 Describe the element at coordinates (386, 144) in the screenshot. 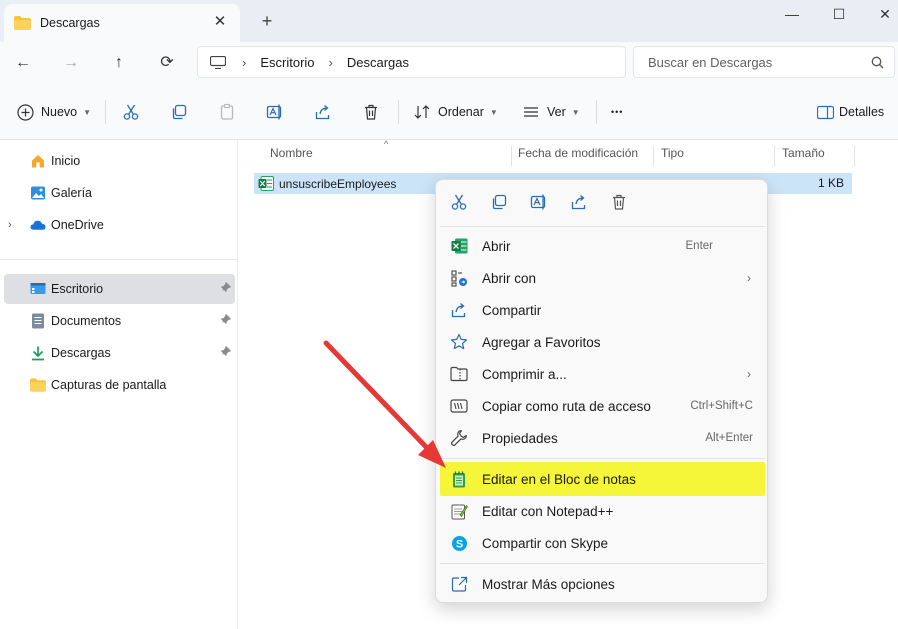

I see `sort-indicator: ^` at that location.